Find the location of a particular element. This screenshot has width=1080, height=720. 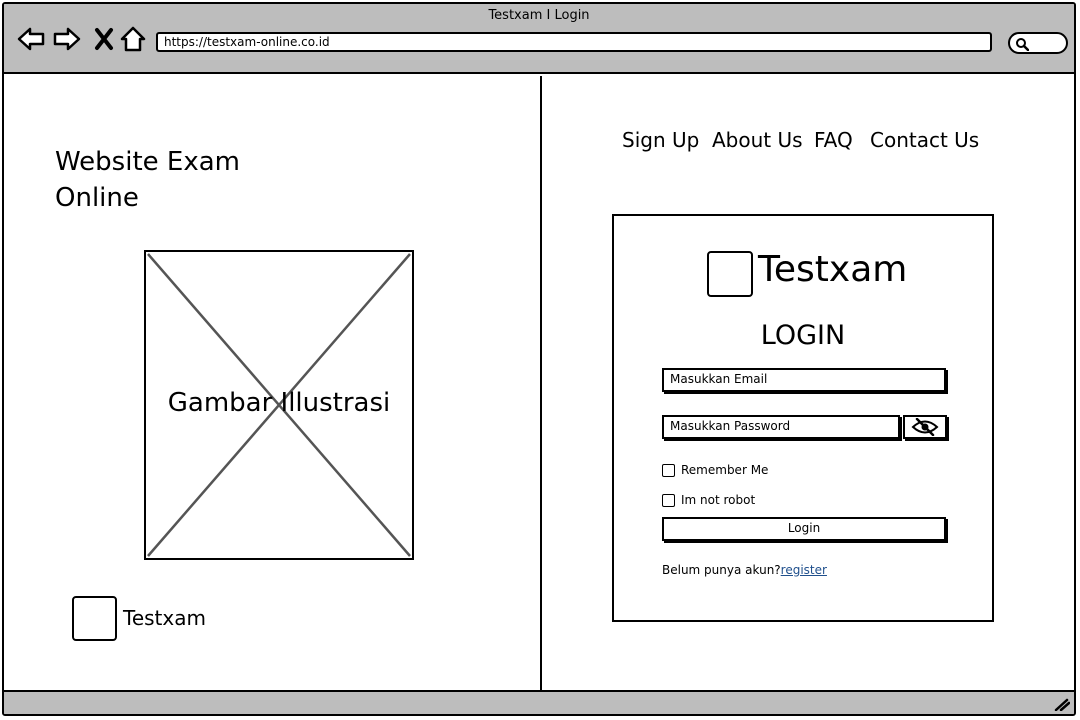

site-title-line-1: Website Exam is located at coordinates (147, 162).